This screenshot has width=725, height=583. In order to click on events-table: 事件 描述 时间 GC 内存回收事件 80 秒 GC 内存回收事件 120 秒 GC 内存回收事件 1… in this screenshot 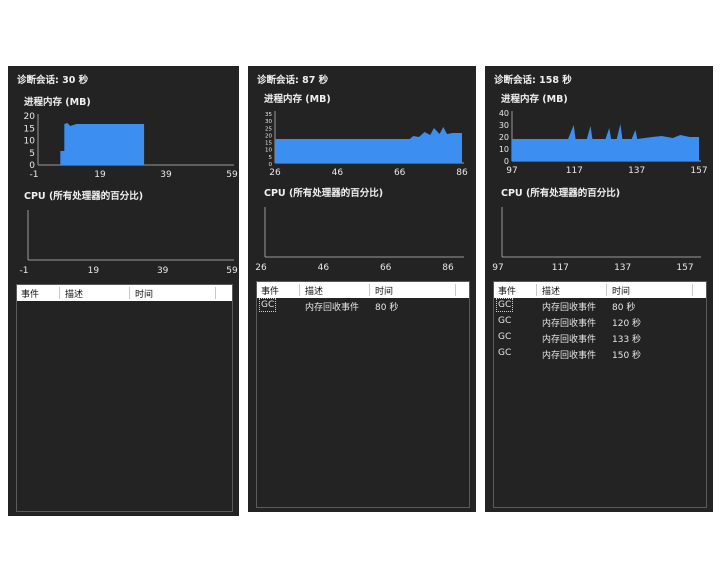, I will do `click(600, 394)`.